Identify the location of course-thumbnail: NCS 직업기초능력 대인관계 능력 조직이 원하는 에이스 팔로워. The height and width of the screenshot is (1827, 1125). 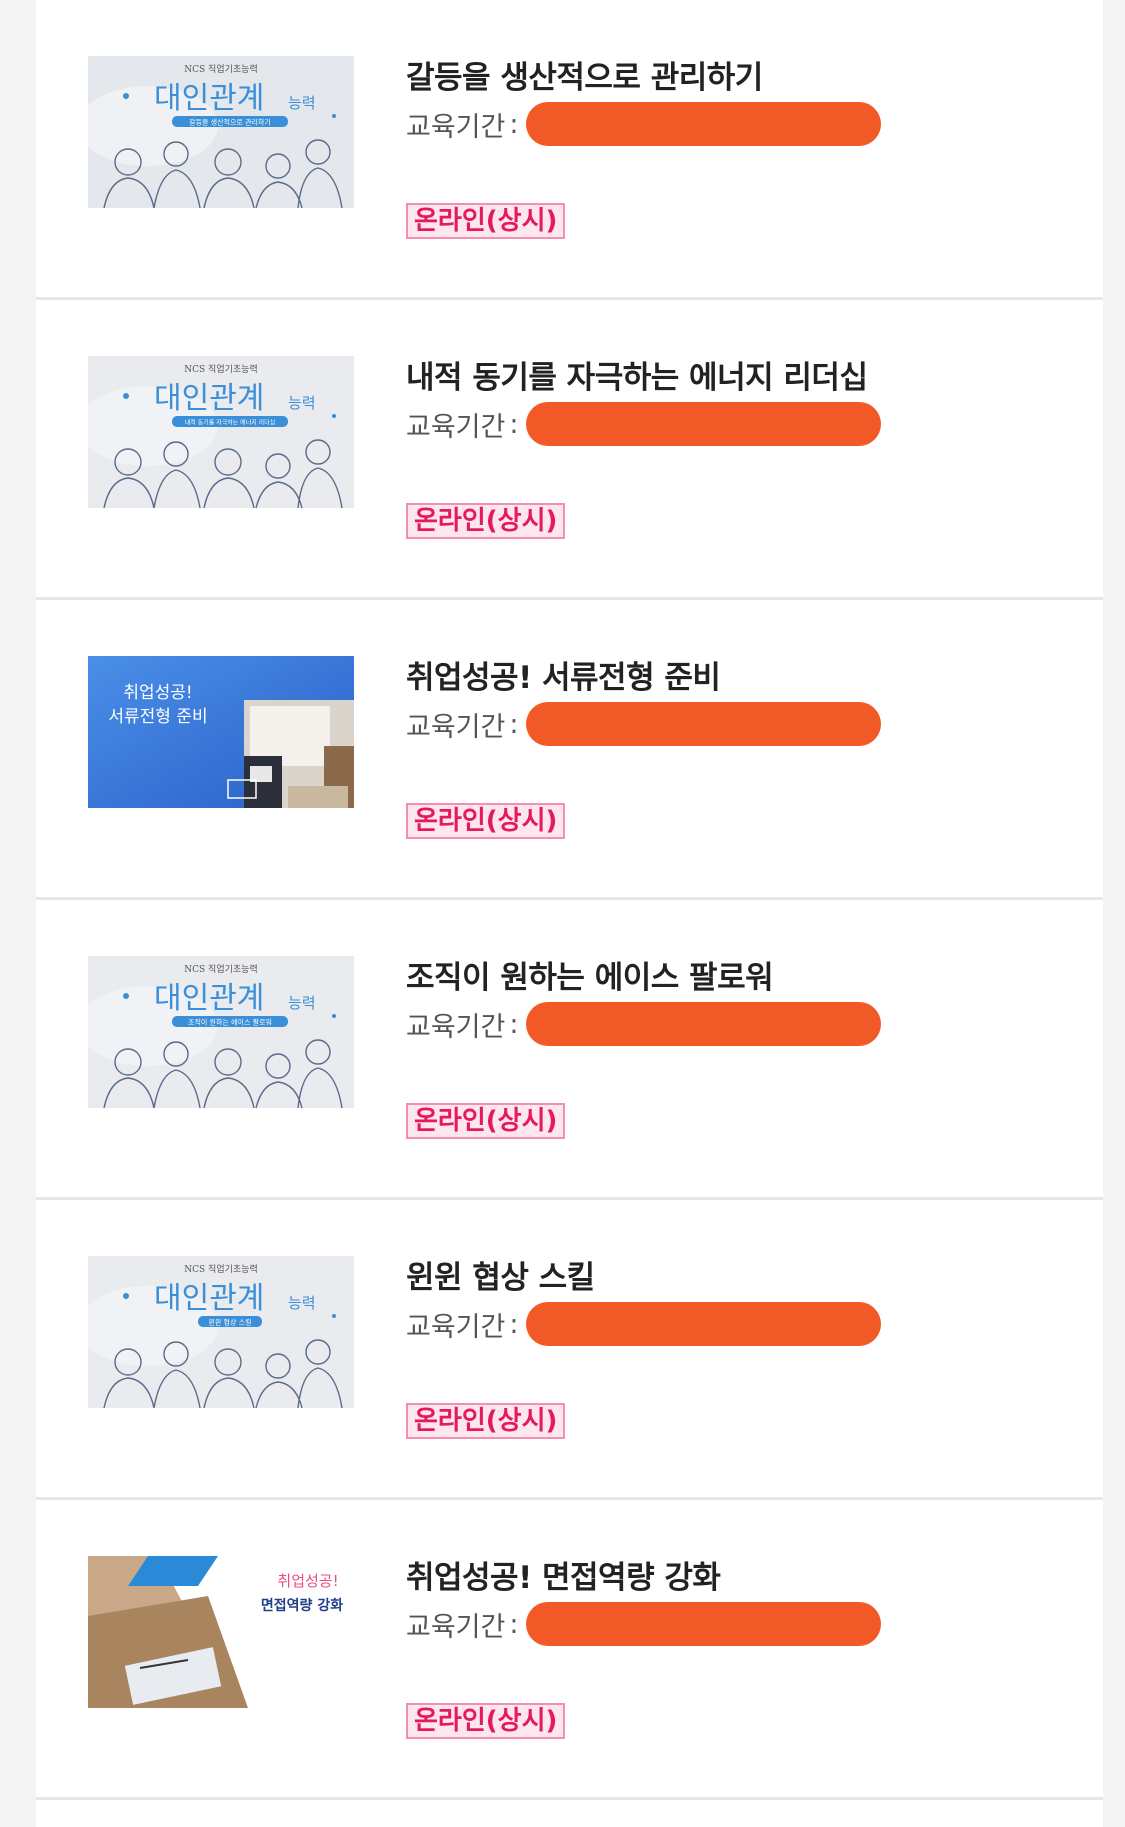
(221, 1032).